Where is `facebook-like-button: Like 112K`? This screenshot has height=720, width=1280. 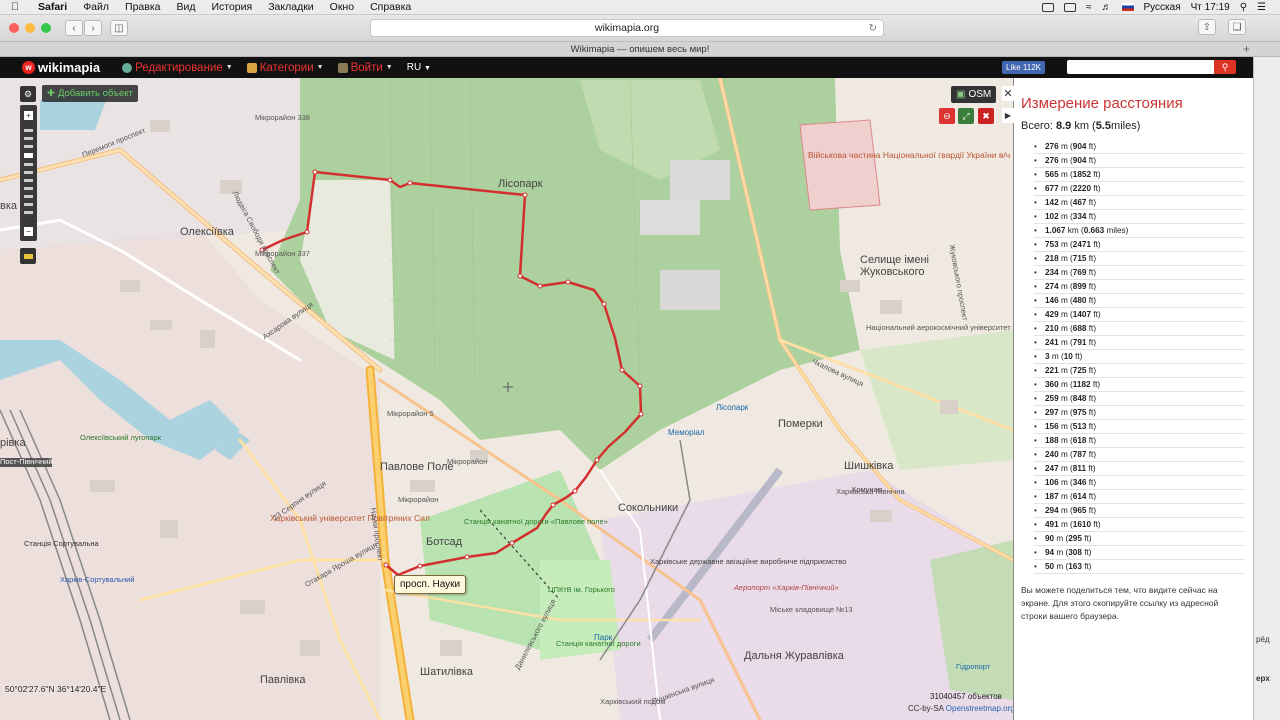 facebook-like-button: Like 112K is located at coordinates (1023, 67).